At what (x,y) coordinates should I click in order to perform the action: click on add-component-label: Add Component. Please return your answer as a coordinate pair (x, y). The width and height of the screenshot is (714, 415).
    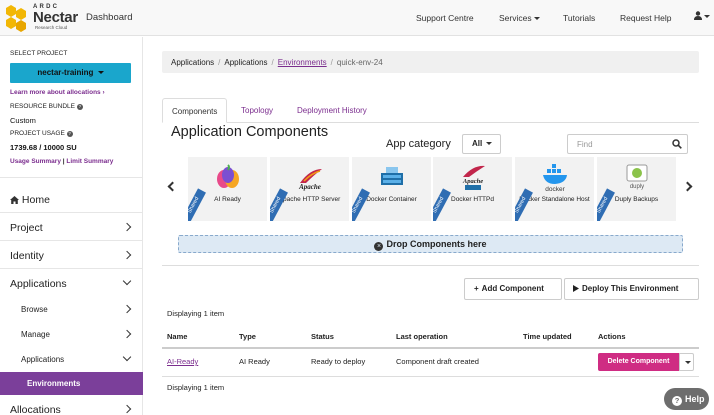
    Looking at the image, I should click on (512, 288).